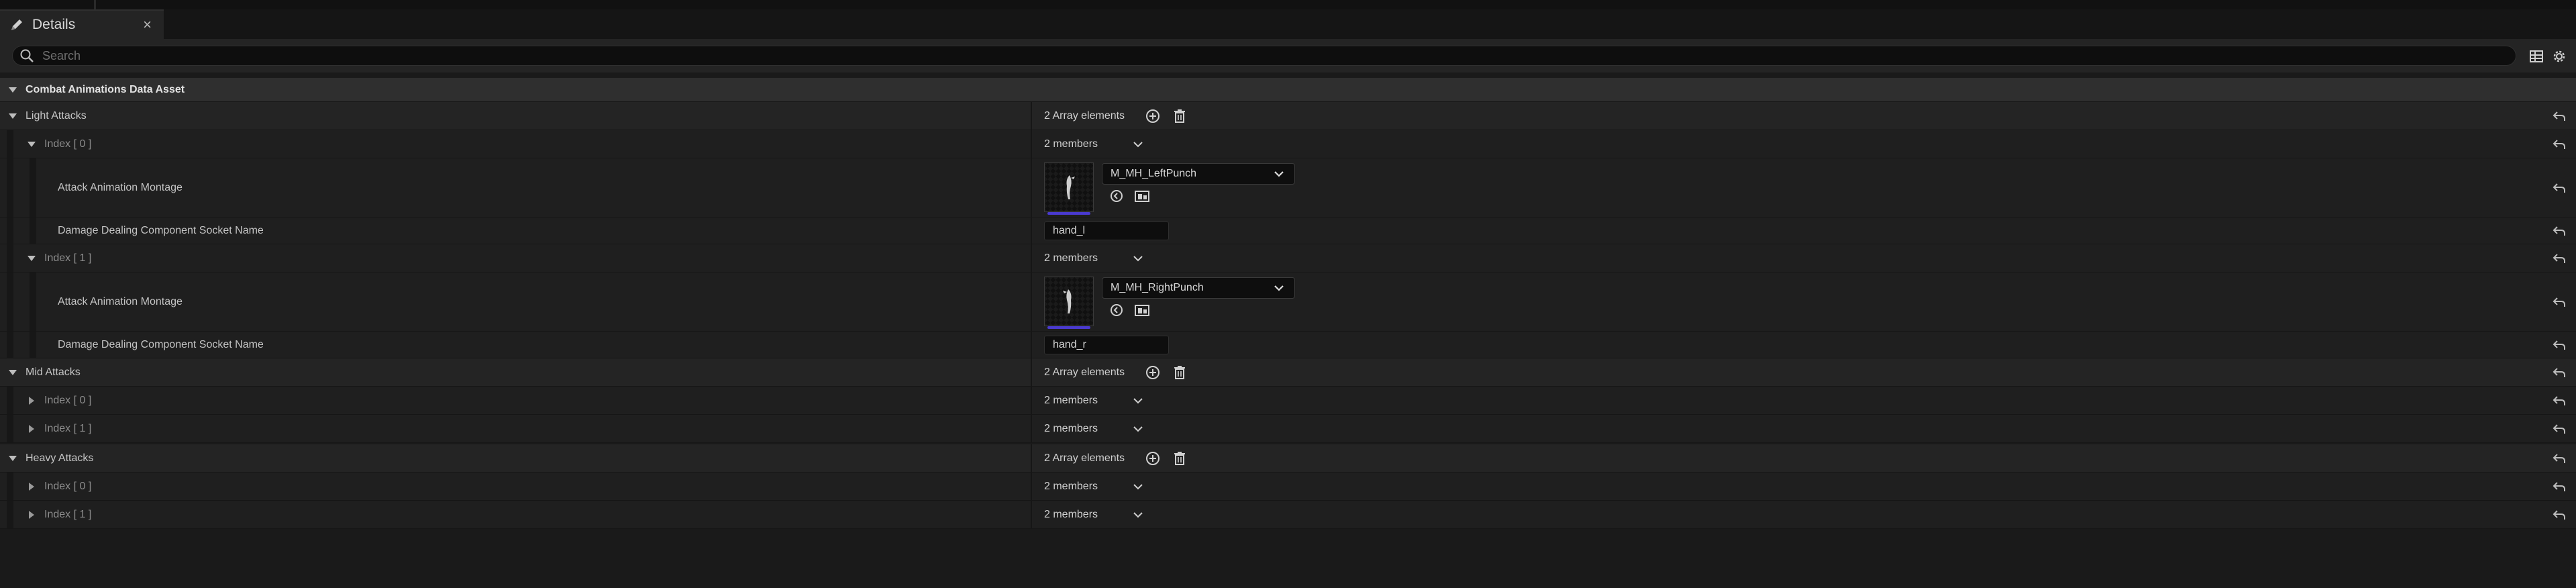  Describe the element at coordinates (82, 24) in the screenshot. I see `tab-details: Details ×` at that location.